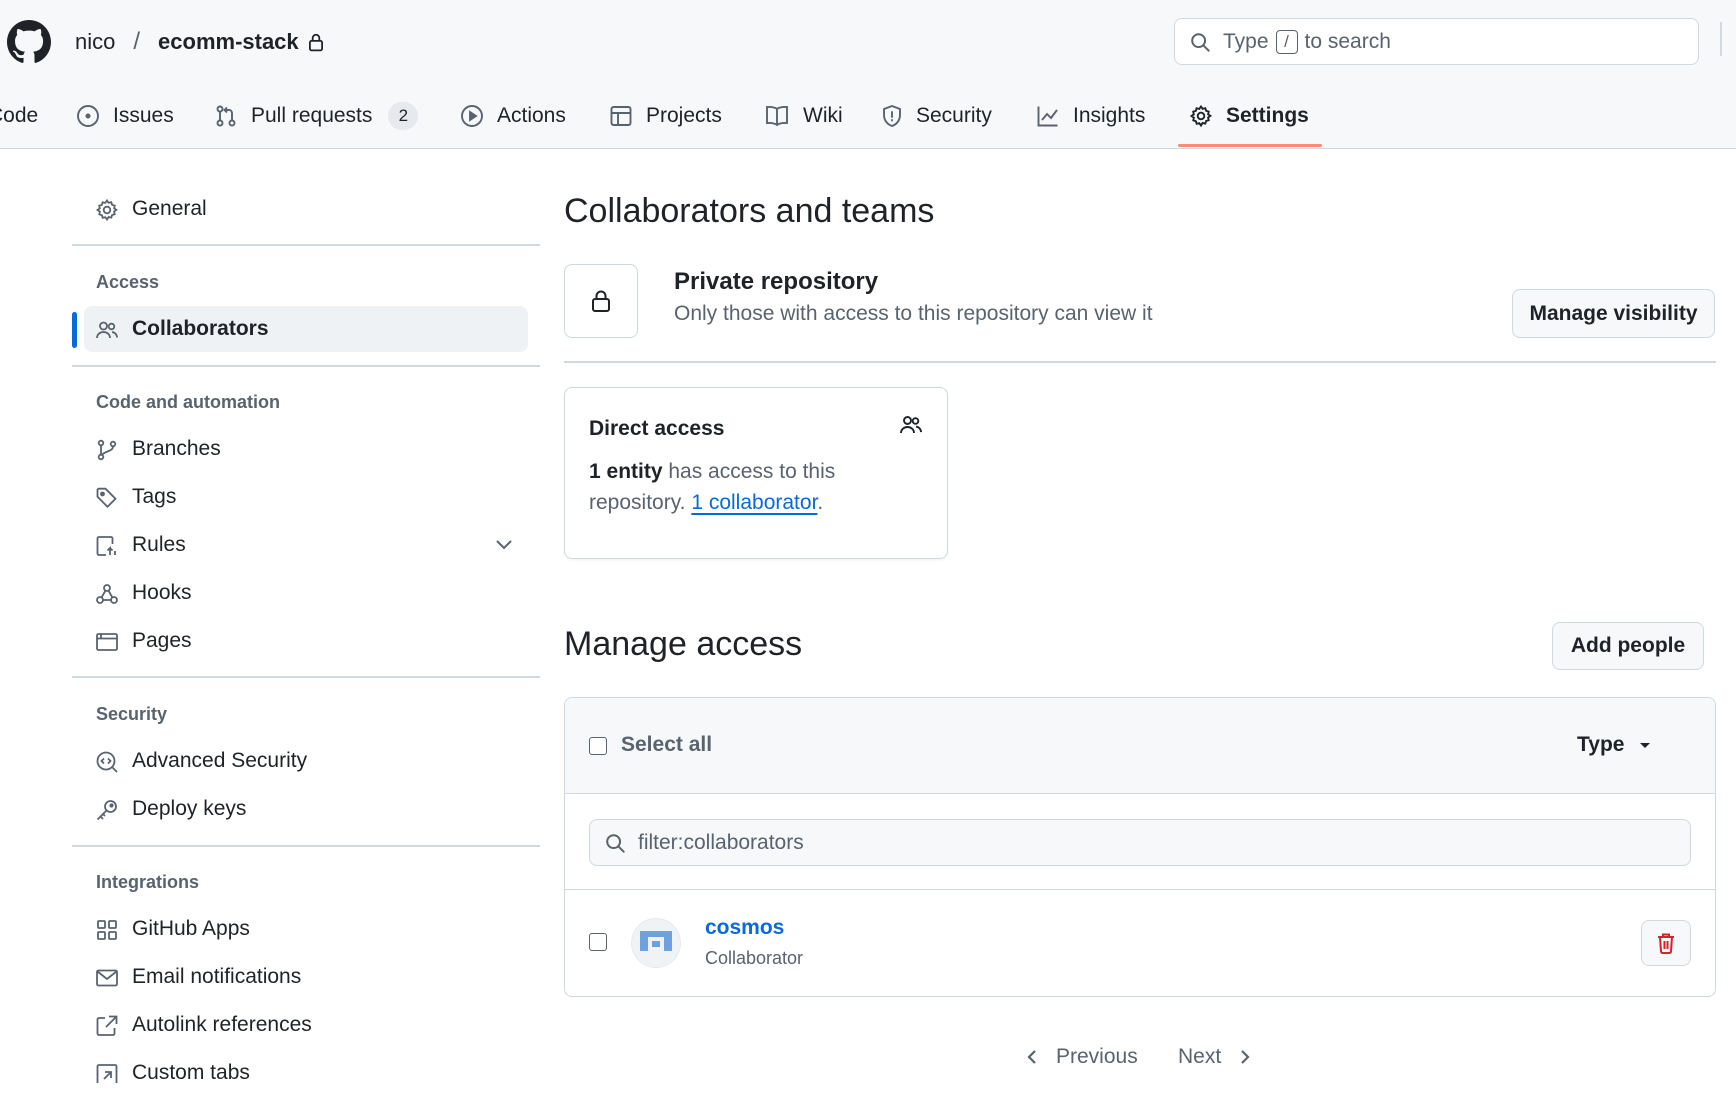  What do you see at coordinates (598, 942) in the screenshot?
I see `member-checkbox` at bounding box center [598, 942].